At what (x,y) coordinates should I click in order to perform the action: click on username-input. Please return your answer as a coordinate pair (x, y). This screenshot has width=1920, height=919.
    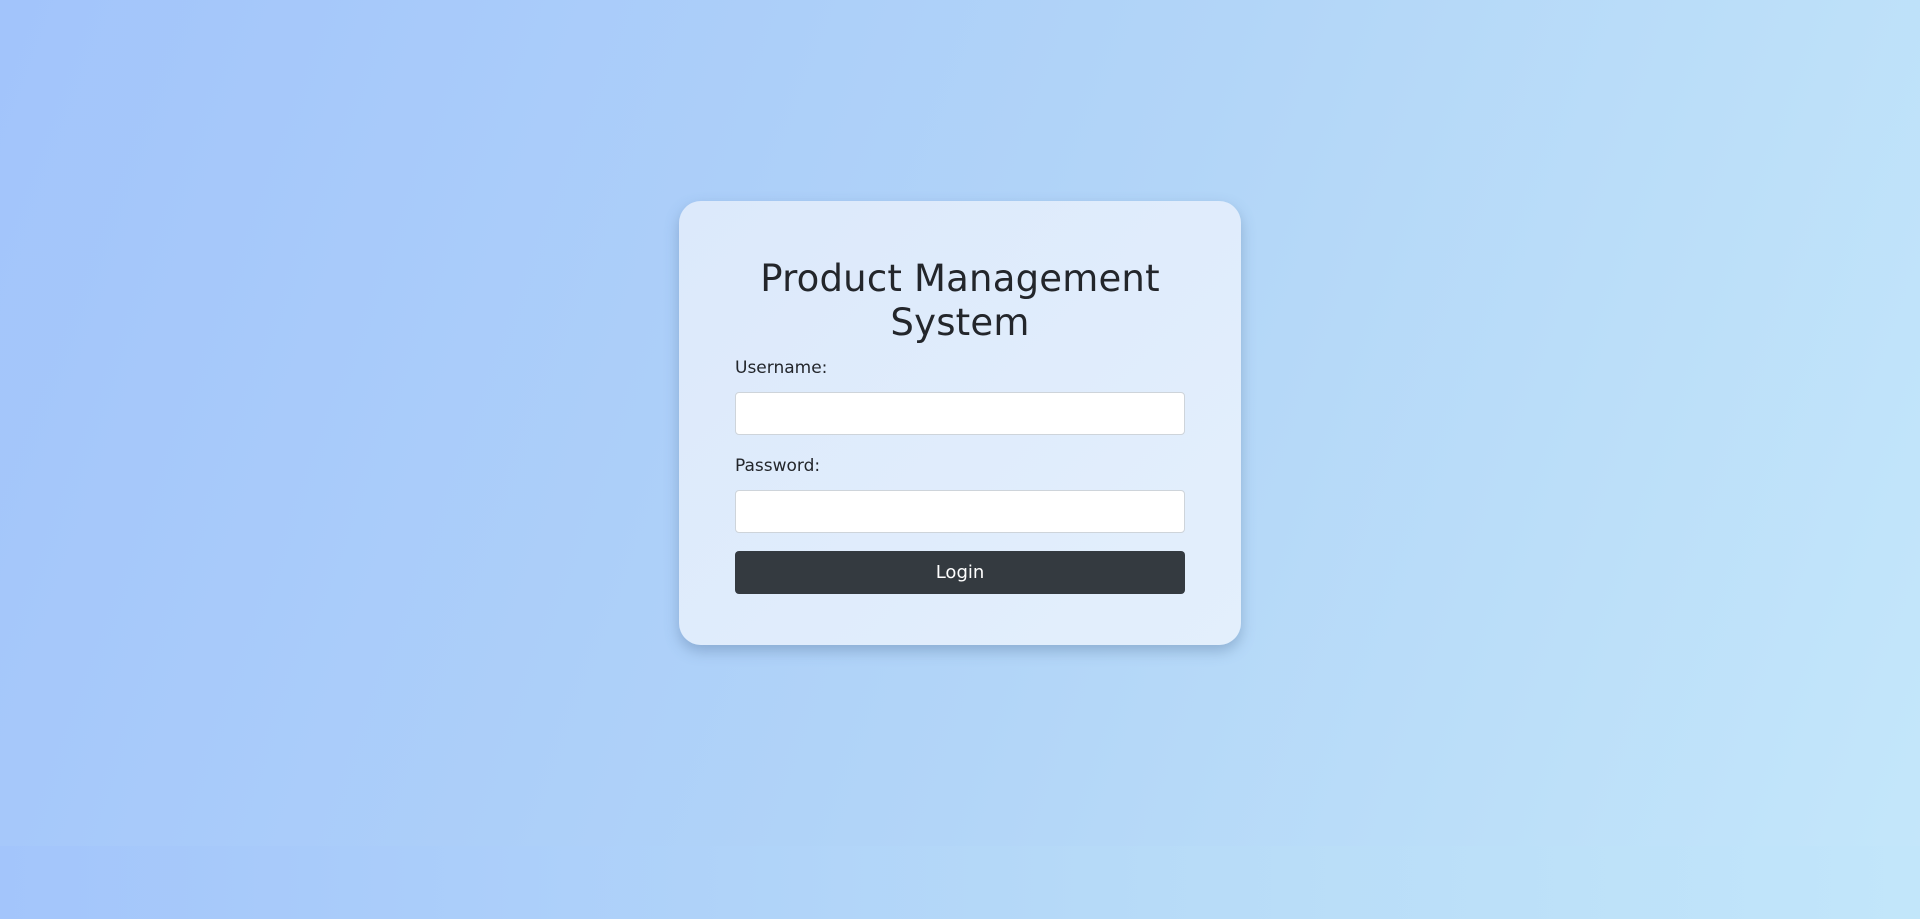
    Looking at the image, I should click on (960, 413).